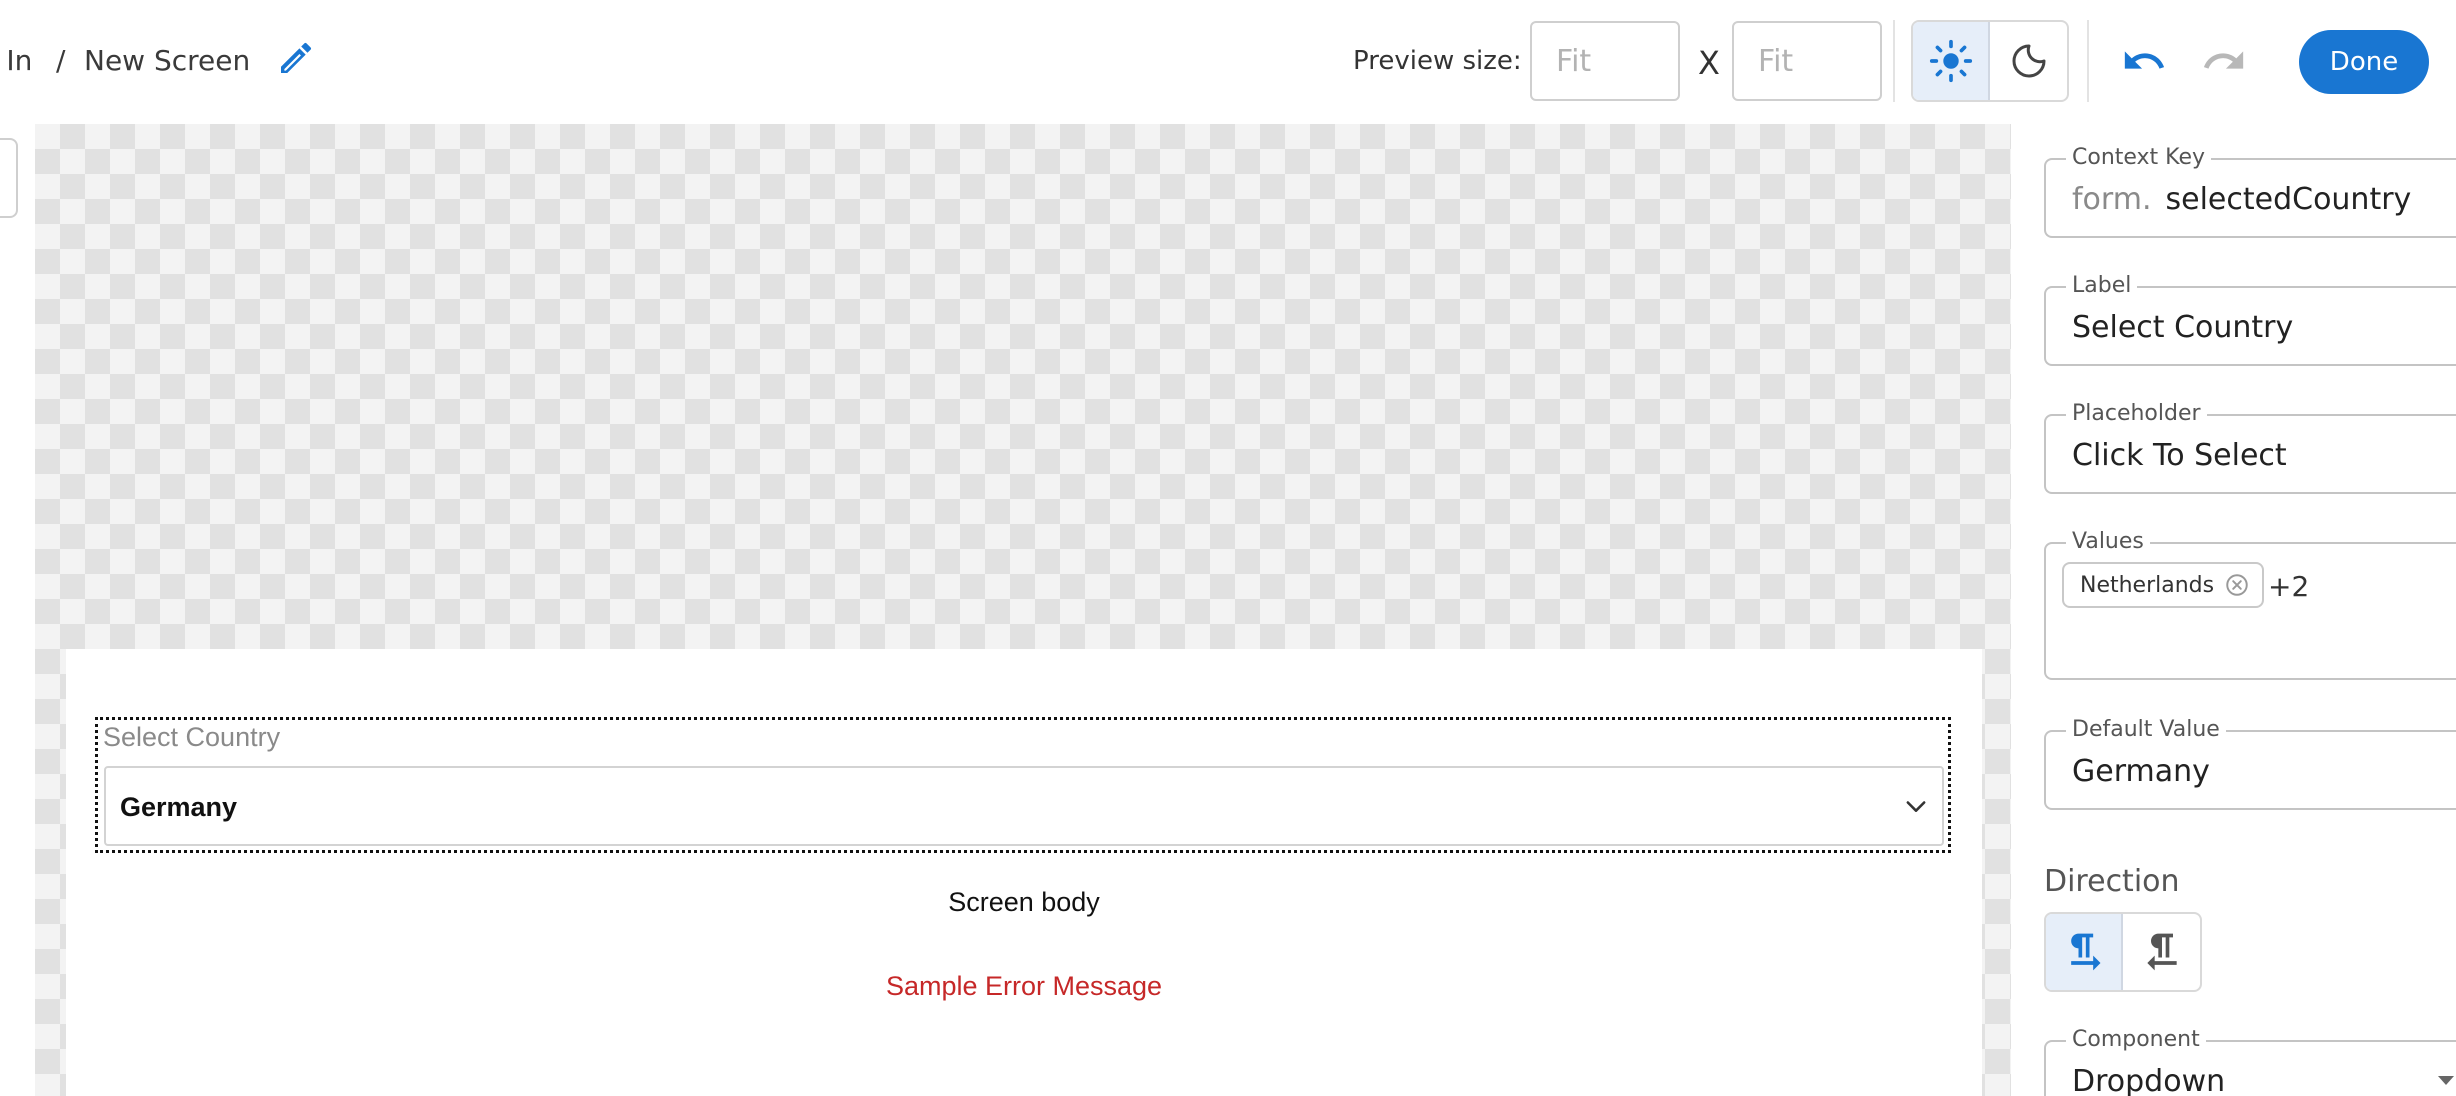  Describe the element at coordinates (167, 60) in the screenshot. I see `breadcrumb-current: New Screen` at that location.